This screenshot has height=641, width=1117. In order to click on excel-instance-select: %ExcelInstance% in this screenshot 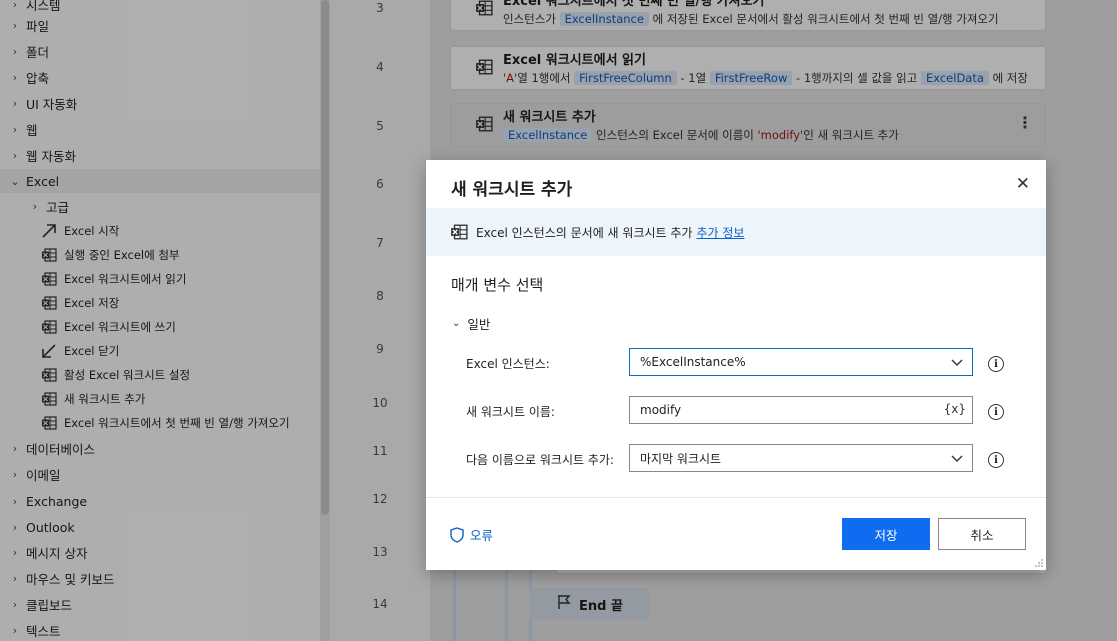, I will do `click(801, 362)`.